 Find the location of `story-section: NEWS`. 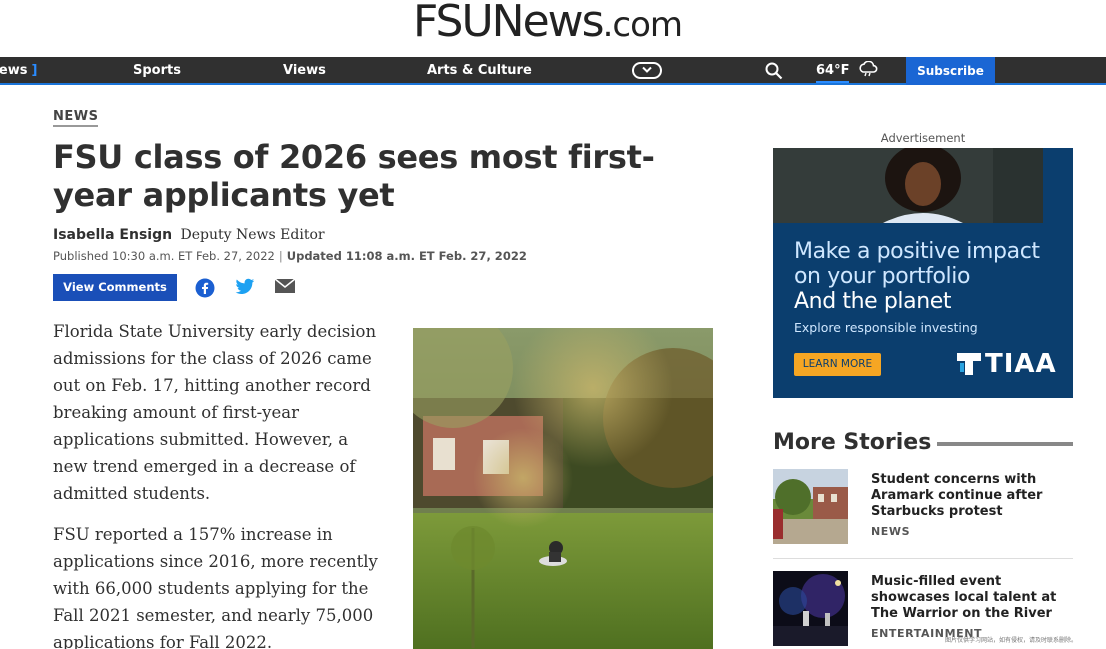

story-section: NEWS is located at coordinates (890, 531).